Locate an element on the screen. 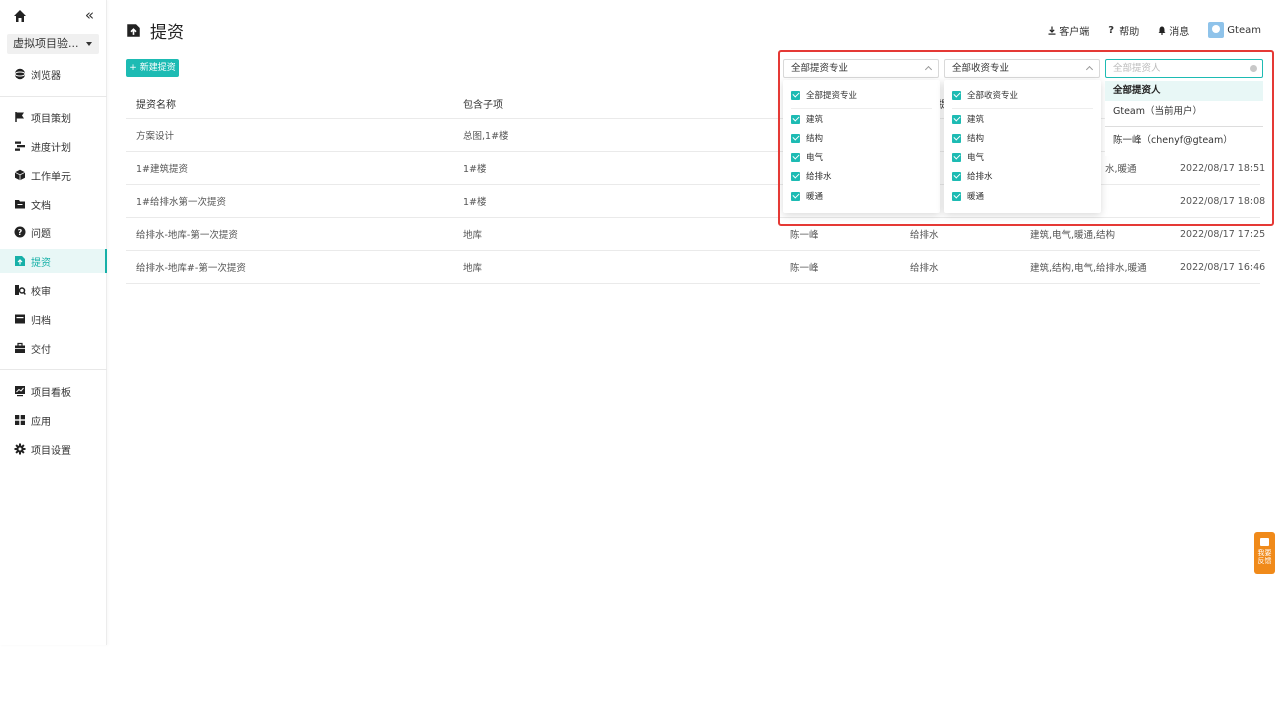  flag-icon is located at coordinates (19, 117).